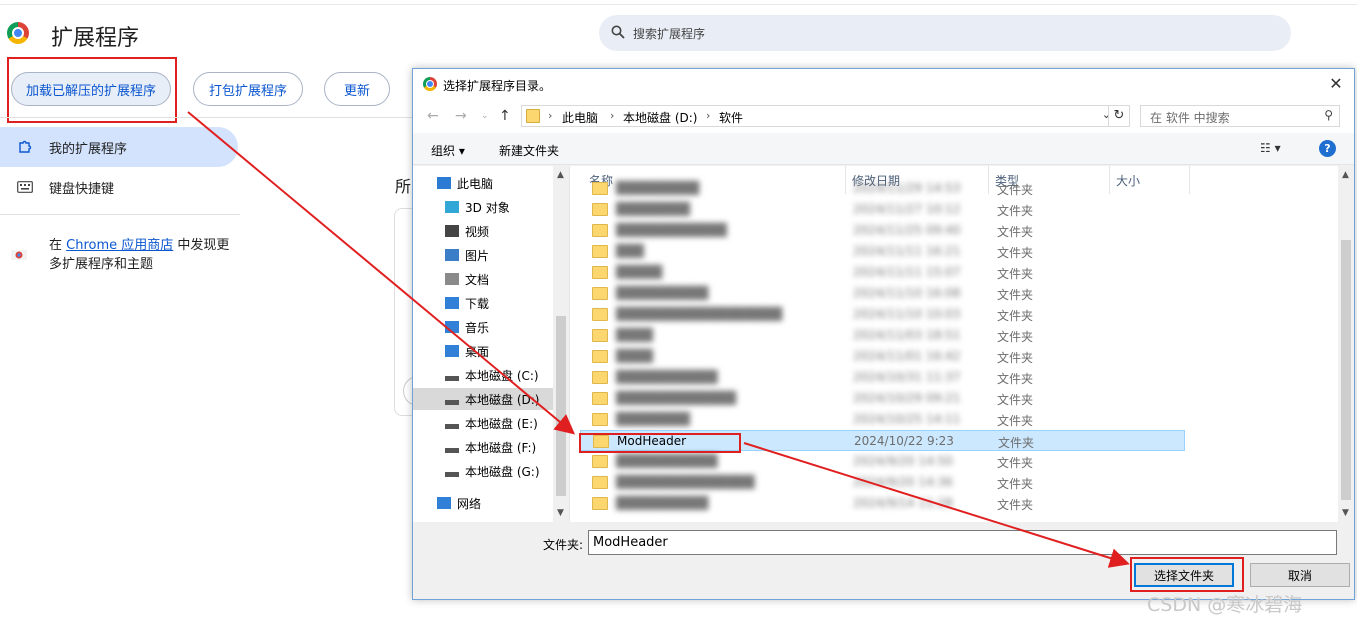 The height and width of the screenshot is (627, 1357). Describe the element at coordinates (882, 314) in the screenshot. I see `file-row: ██████████████████ 2024/11/10 10:03 文件夹` at that location.